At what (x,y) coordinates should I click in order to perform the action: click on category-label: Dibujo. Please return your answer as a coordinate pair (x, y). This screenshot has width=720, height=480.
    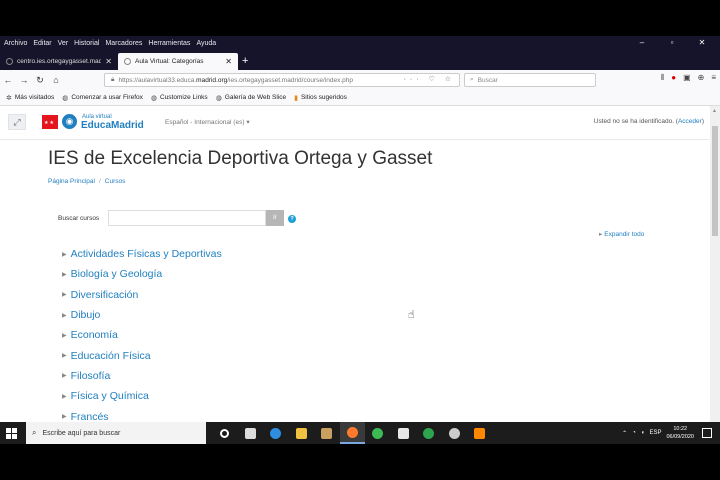
    Looking at the image, I should click on (86, 315).